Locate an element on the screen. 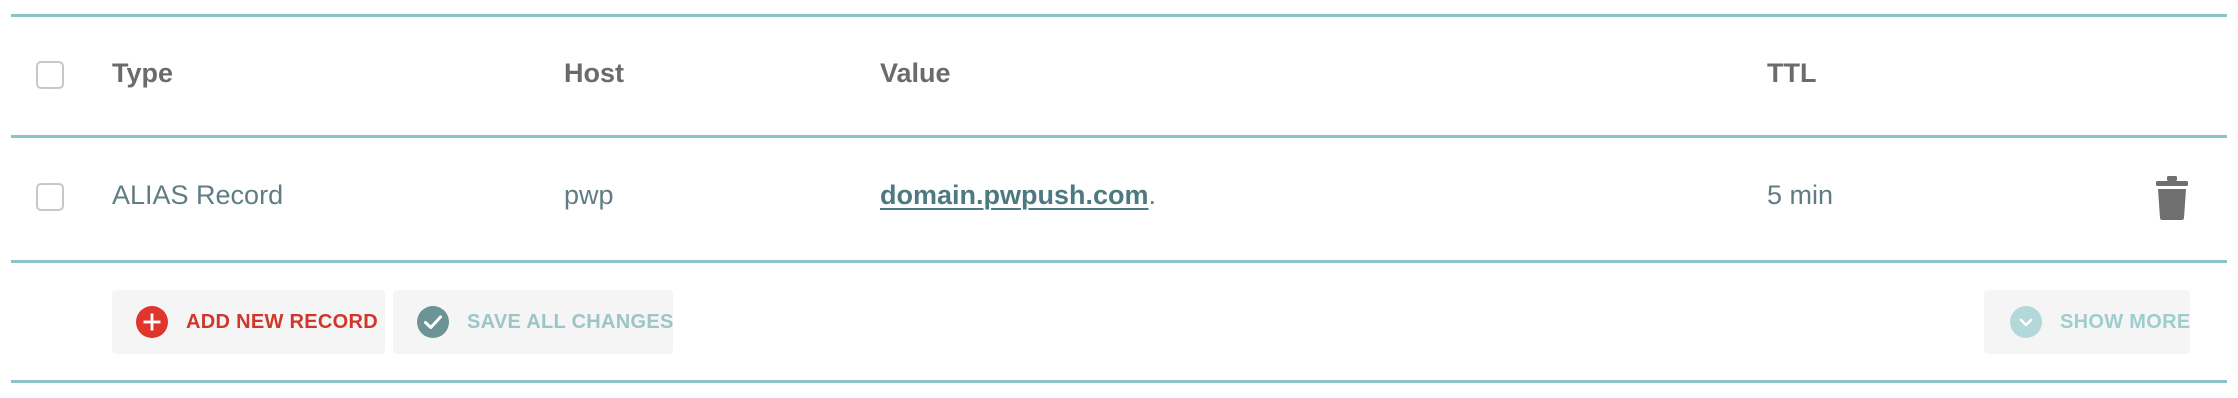 This screenshot has width=2238, height=398. trash-icon is located at coordinates (2172, 198).